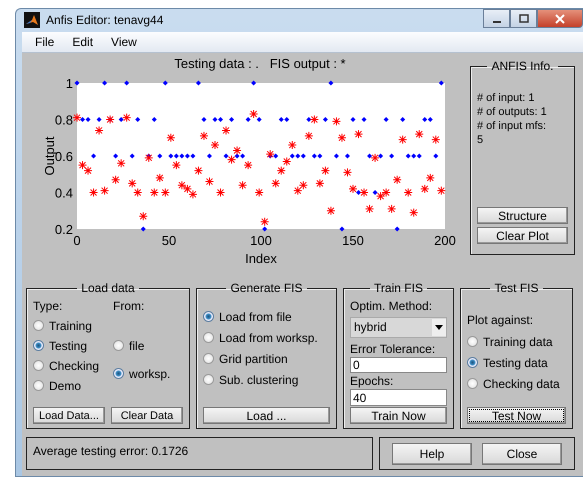 The width and height of the screenshot is (583, 477). What do you see at coordinates (512, 126) in the screenshot?
I see `info-text: # of input mfs:` at bounding box center [512, 126].